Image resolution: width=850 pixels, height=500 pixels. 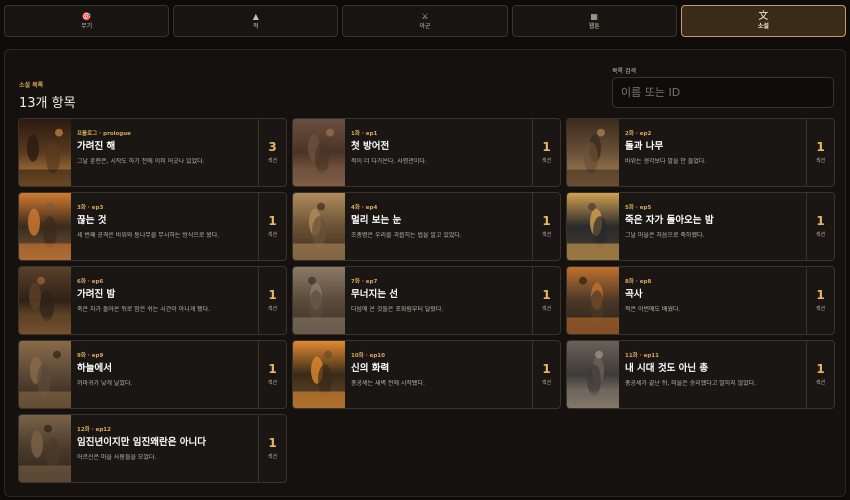 I want to click on episode-card: 1화 · ep1 첫 방어전적이 더 다가온다. 사령관이다. 1 섹션, so click(x=426, y=152).